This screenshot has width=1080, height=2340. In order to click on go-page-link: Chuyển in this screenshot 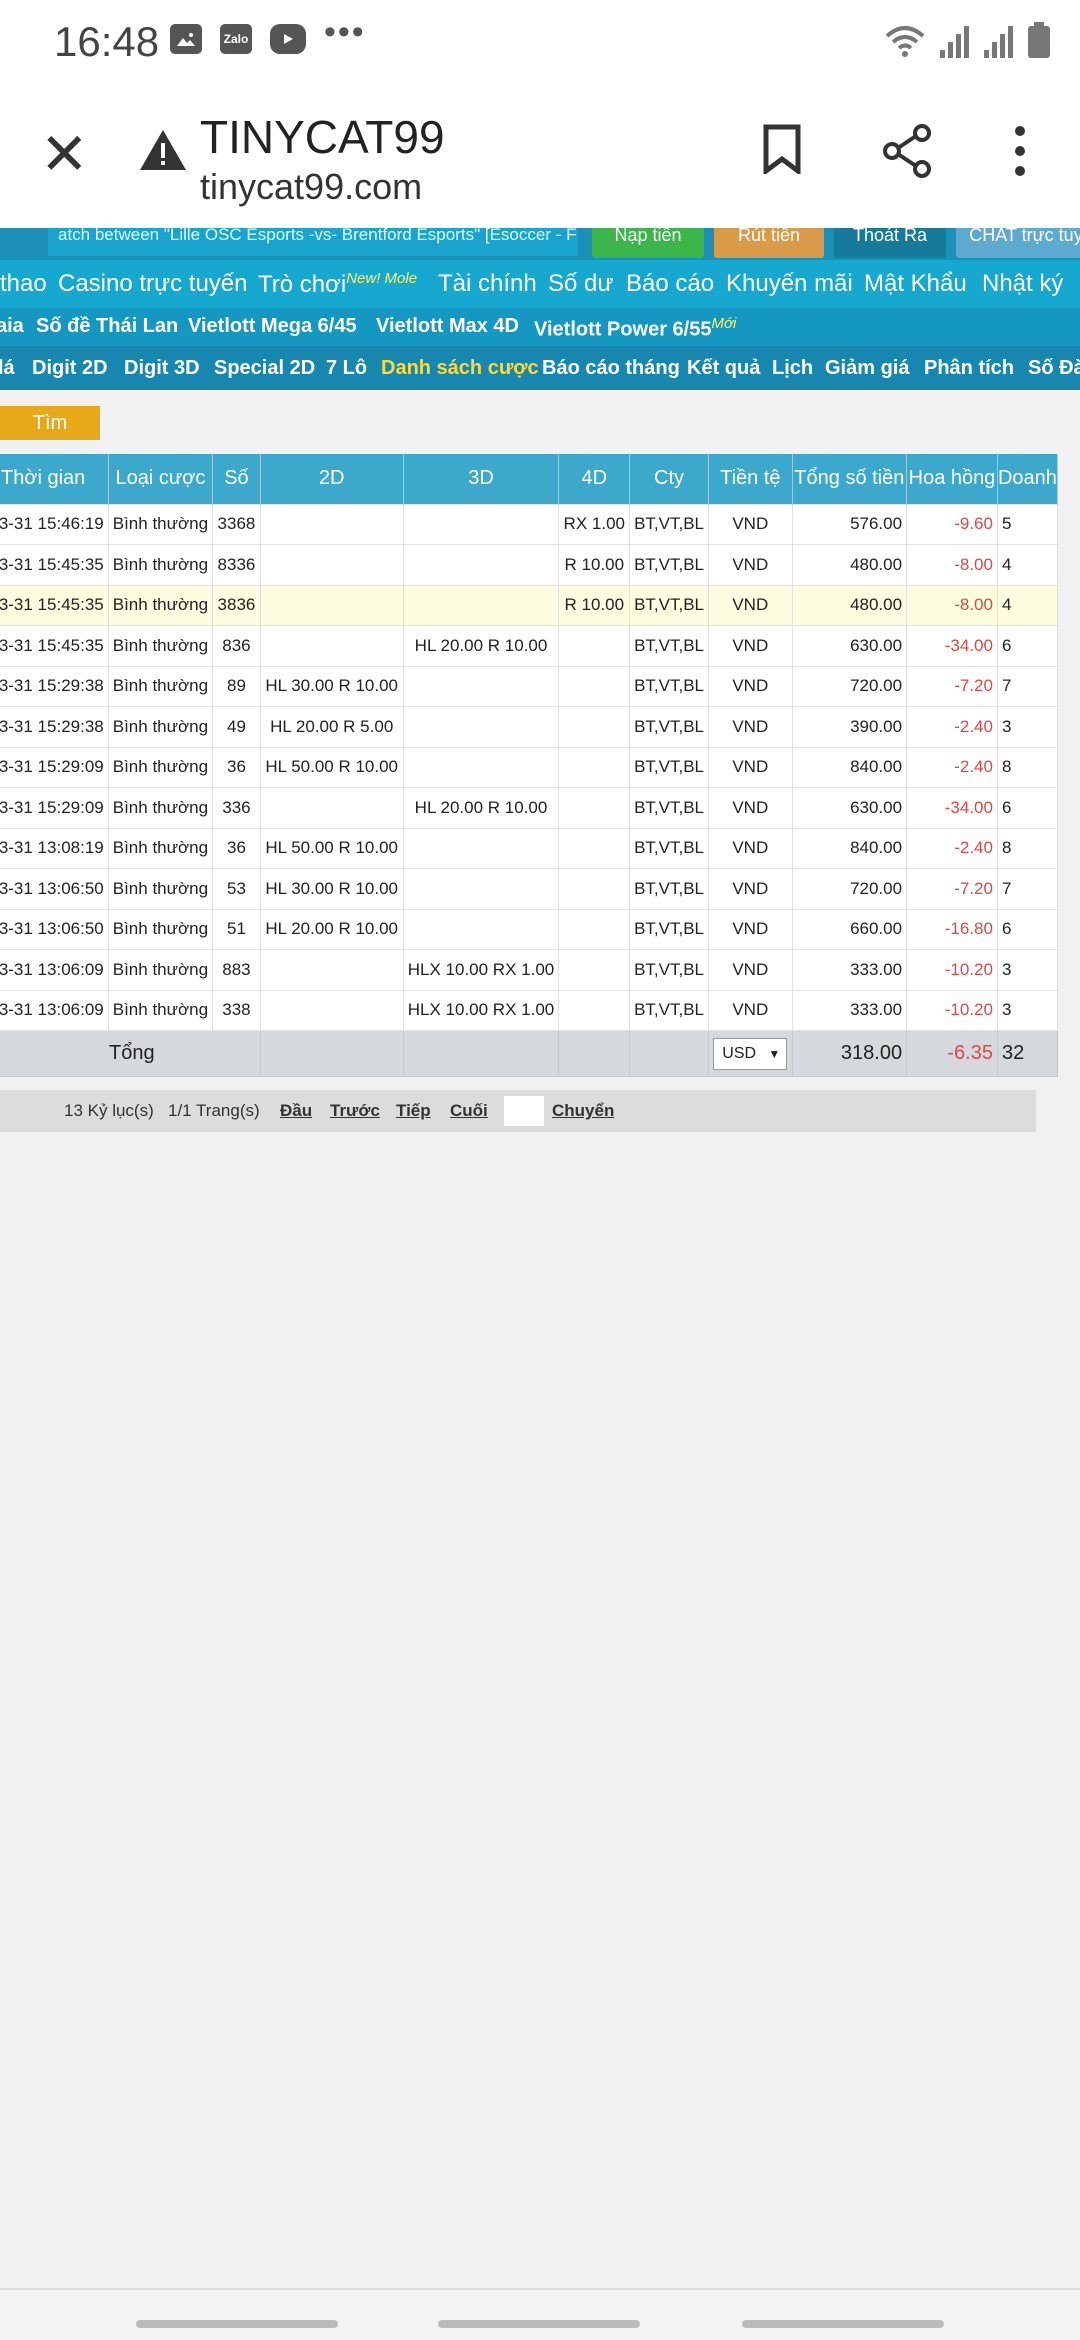, I will do `click(583, 1111)`.